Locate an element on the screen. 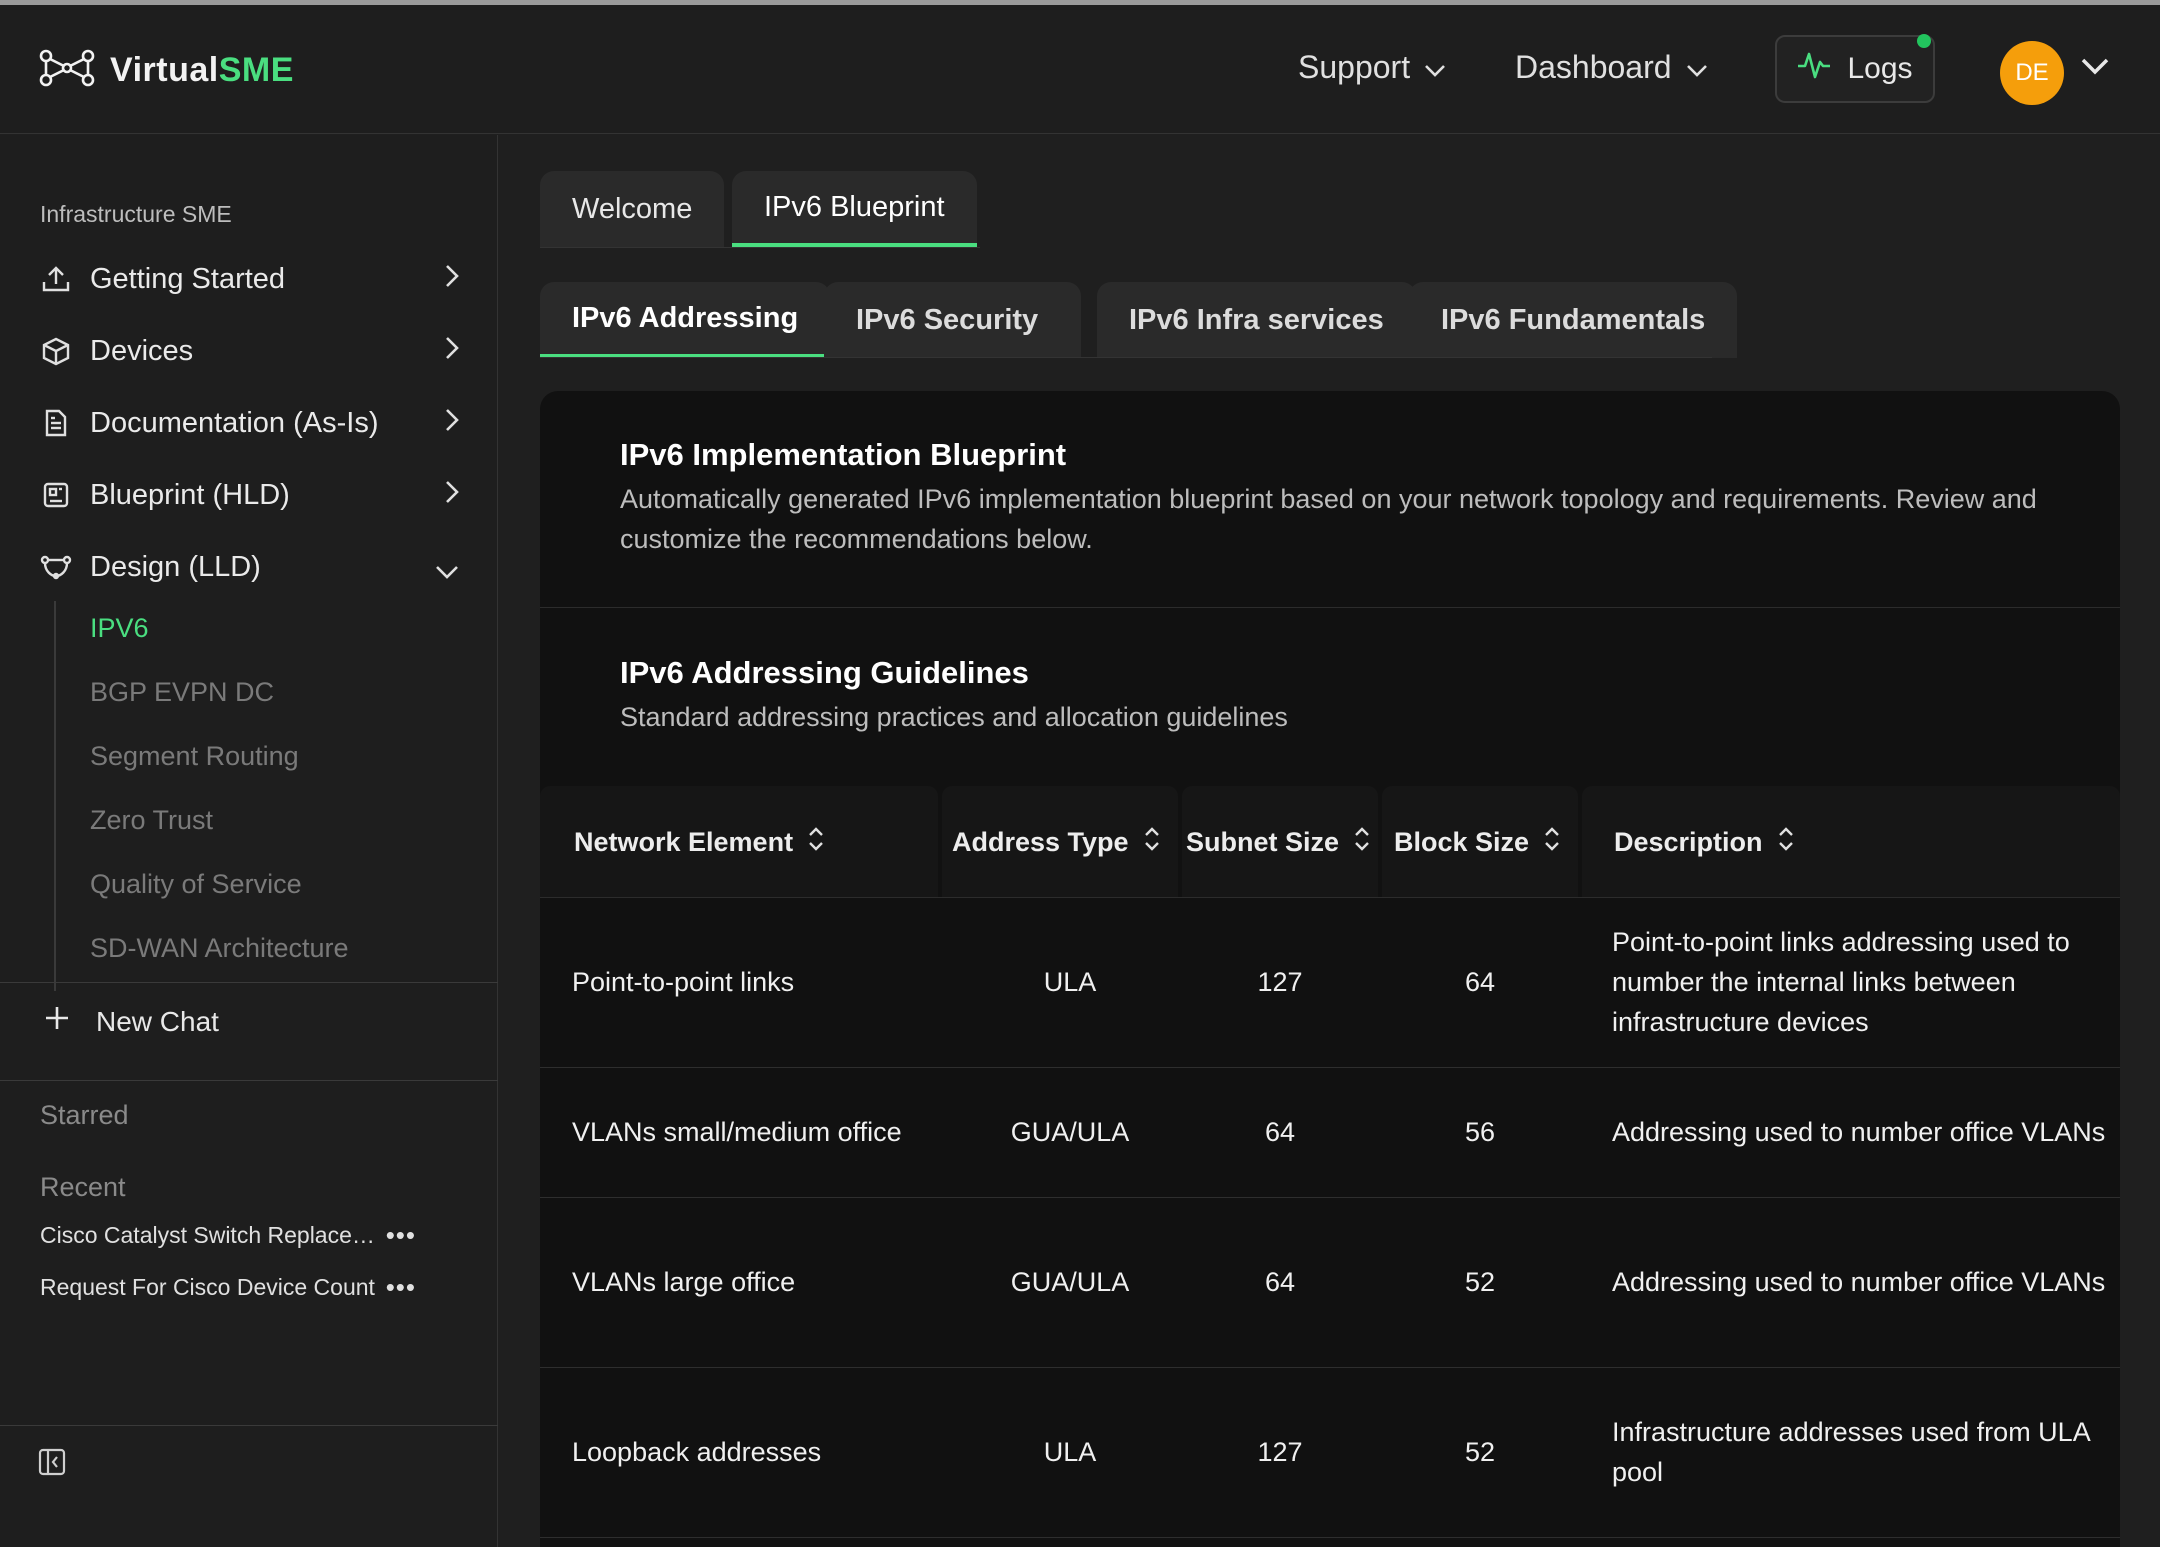 This screenshot has width=2160, height=1547. column-header-subnet-size: Subnet Size is located at coordinates (1280, 842).